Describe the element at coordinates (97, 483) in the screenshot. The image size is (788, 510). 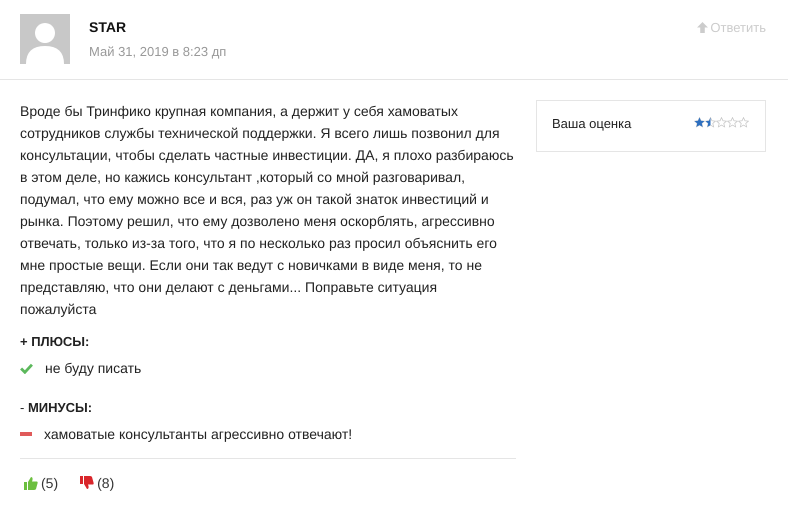
I see `dislike-button: (8)` at that location.